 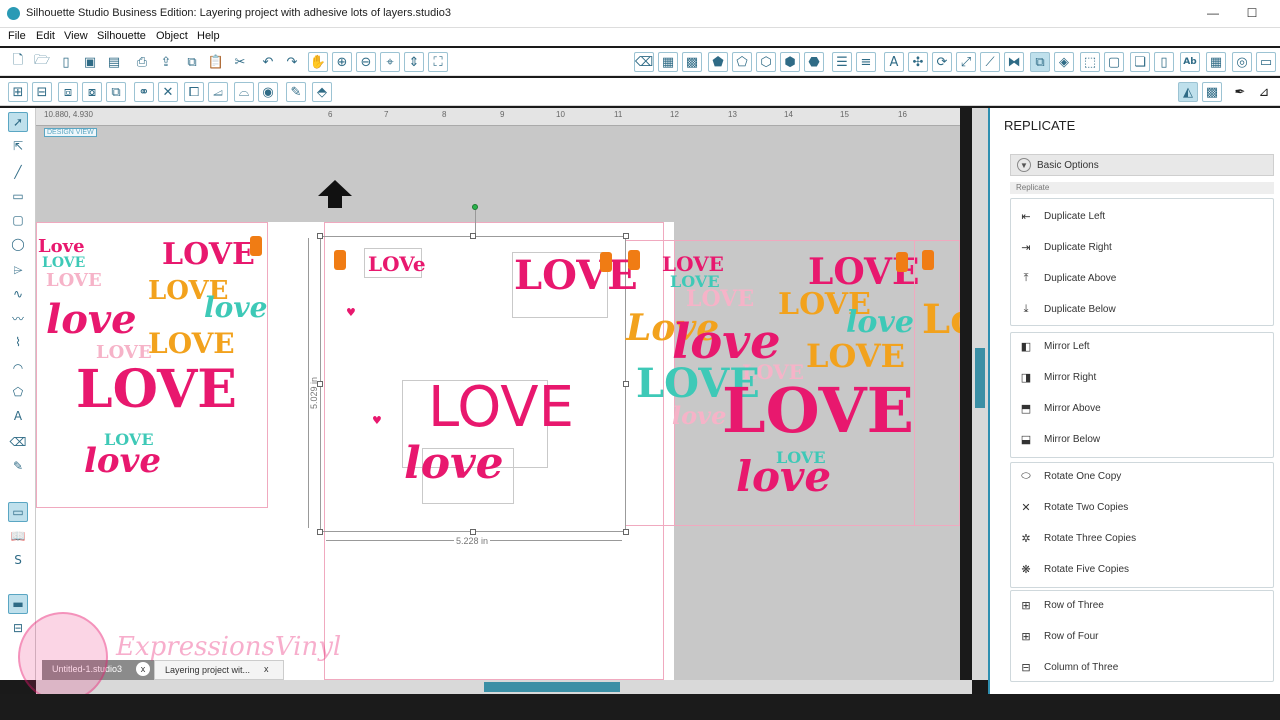 What do you see at coordinates (1264, 92) in the screenshot?
I see `line-weight-icon: ⊿` at bounding box center [1264, 92].